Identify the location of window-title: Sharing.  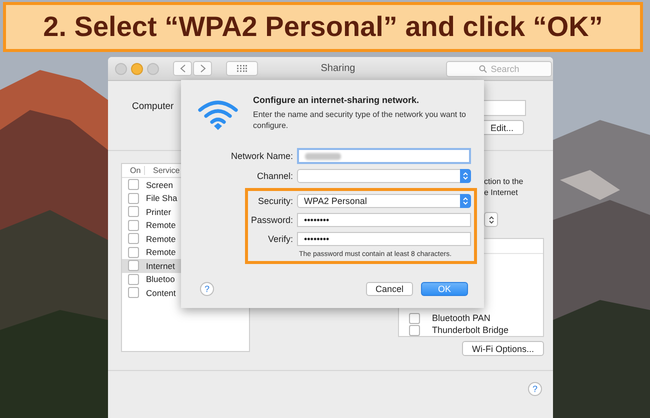
(338, 68).